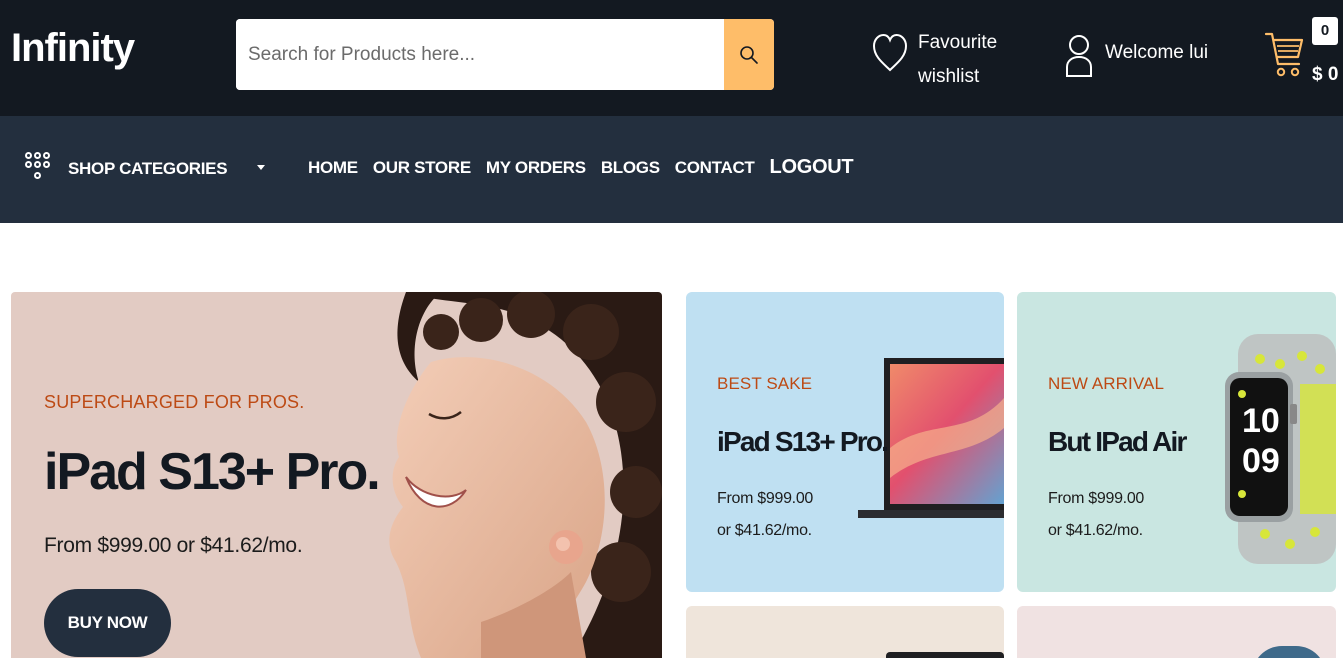  Describe the element at coordinates (480, 54) in the screenshot. I see `search-input` at that location.